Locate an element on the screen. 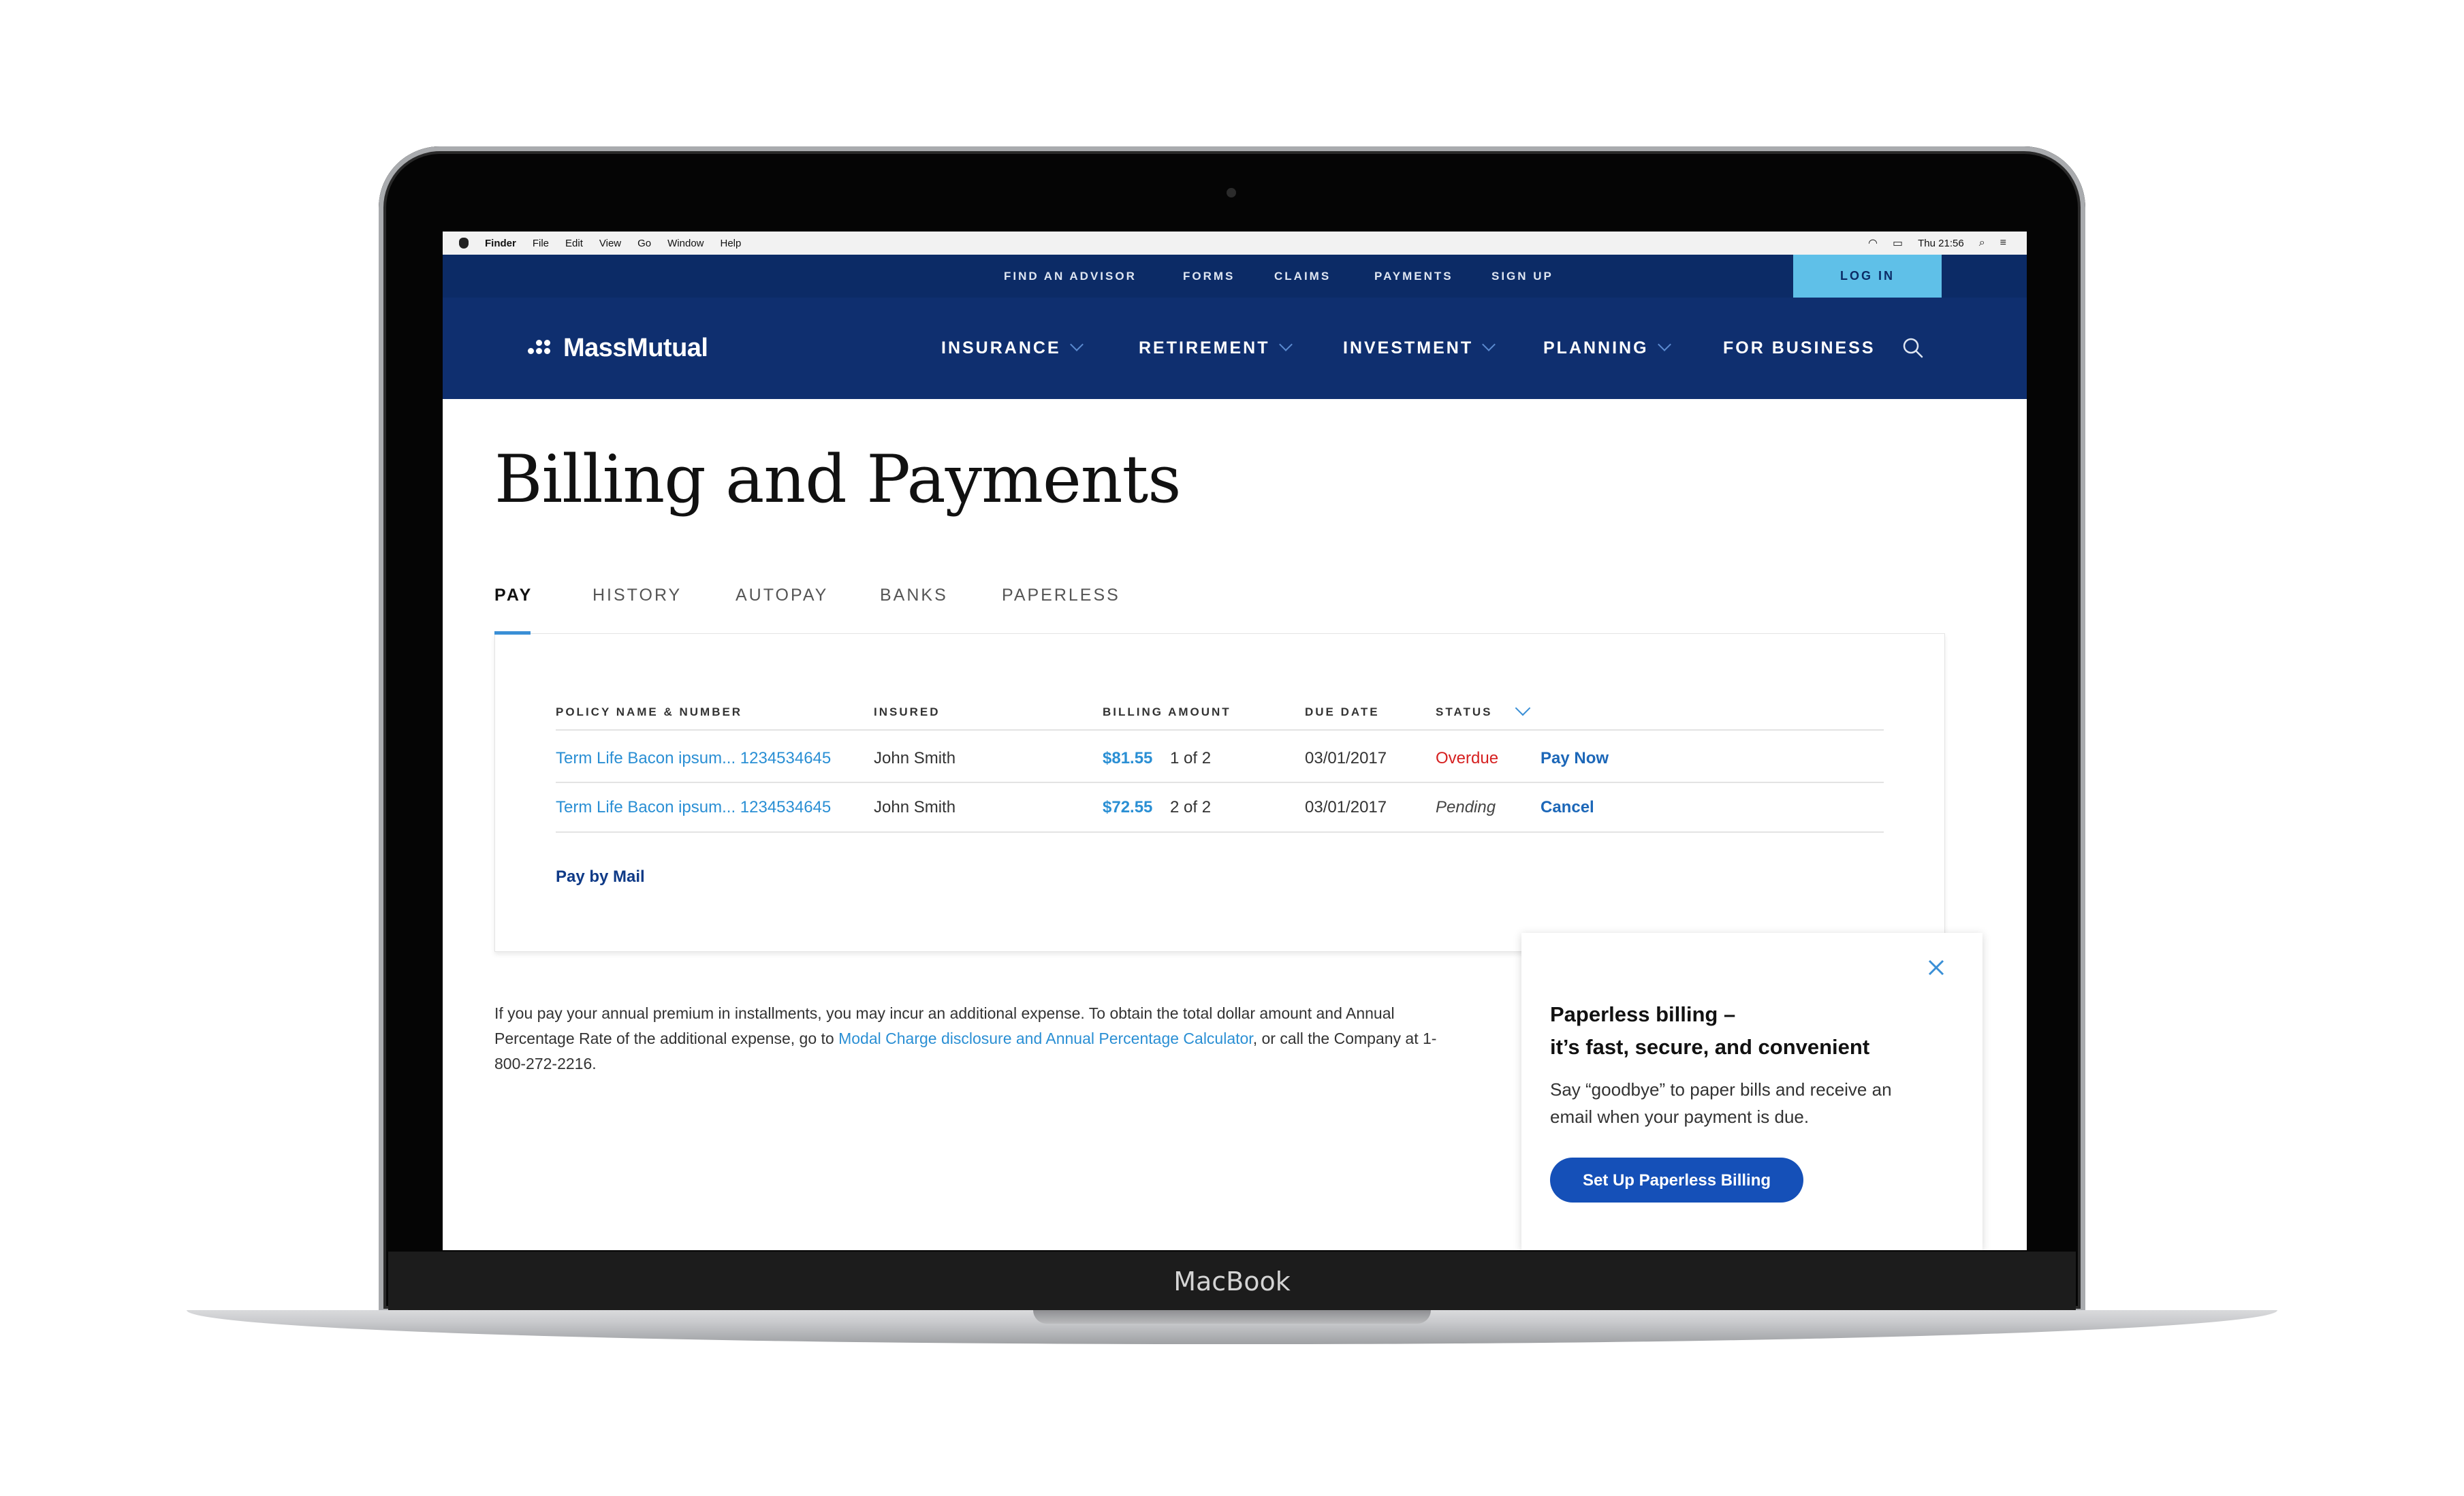  menu-window: Window is located at coordinates (685, 243).